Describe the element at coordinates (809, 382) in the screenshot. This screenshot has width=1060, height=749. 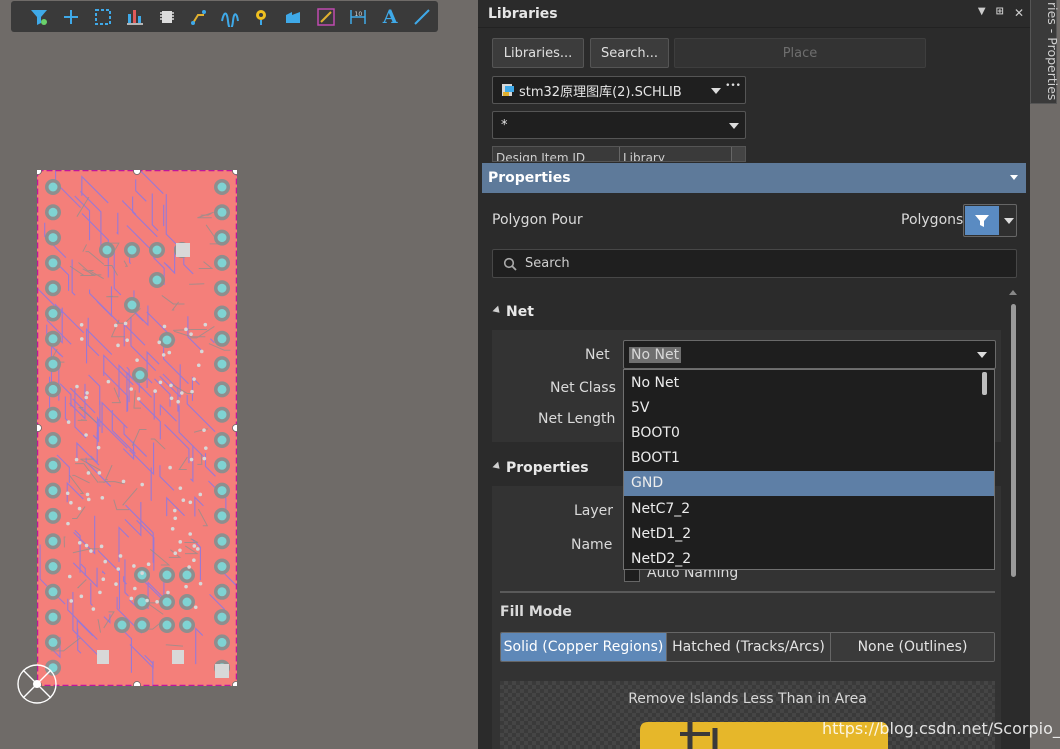
I see `net-option: No Net` at that location.